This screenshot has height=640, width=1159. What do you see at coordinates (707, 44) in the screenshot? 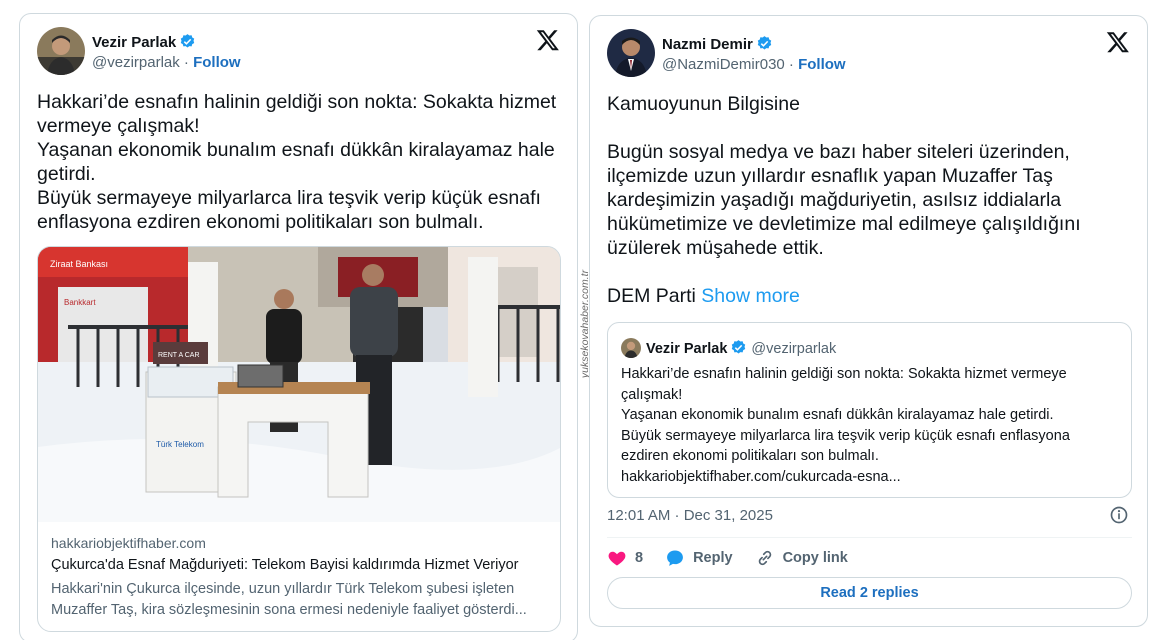
I see `author-name-text: Nazmi Demir` at bounding box center [707, 44].